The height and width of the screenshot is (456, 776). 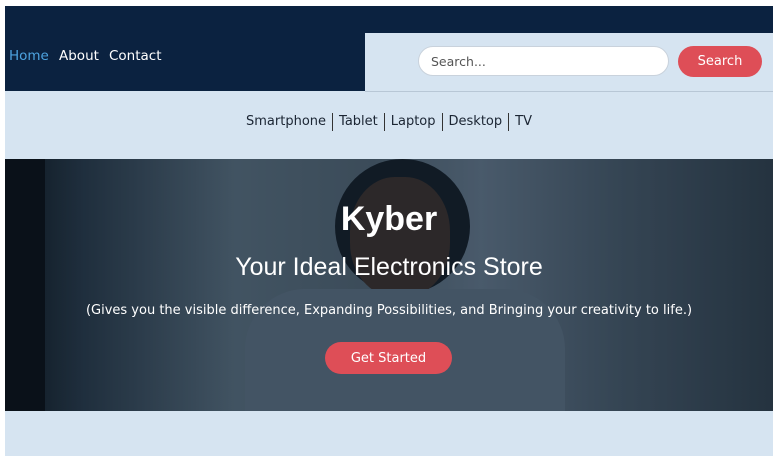 I want to click on hero-subtitle: Your Ideal Electronics Store, so click(x=389, y=267).